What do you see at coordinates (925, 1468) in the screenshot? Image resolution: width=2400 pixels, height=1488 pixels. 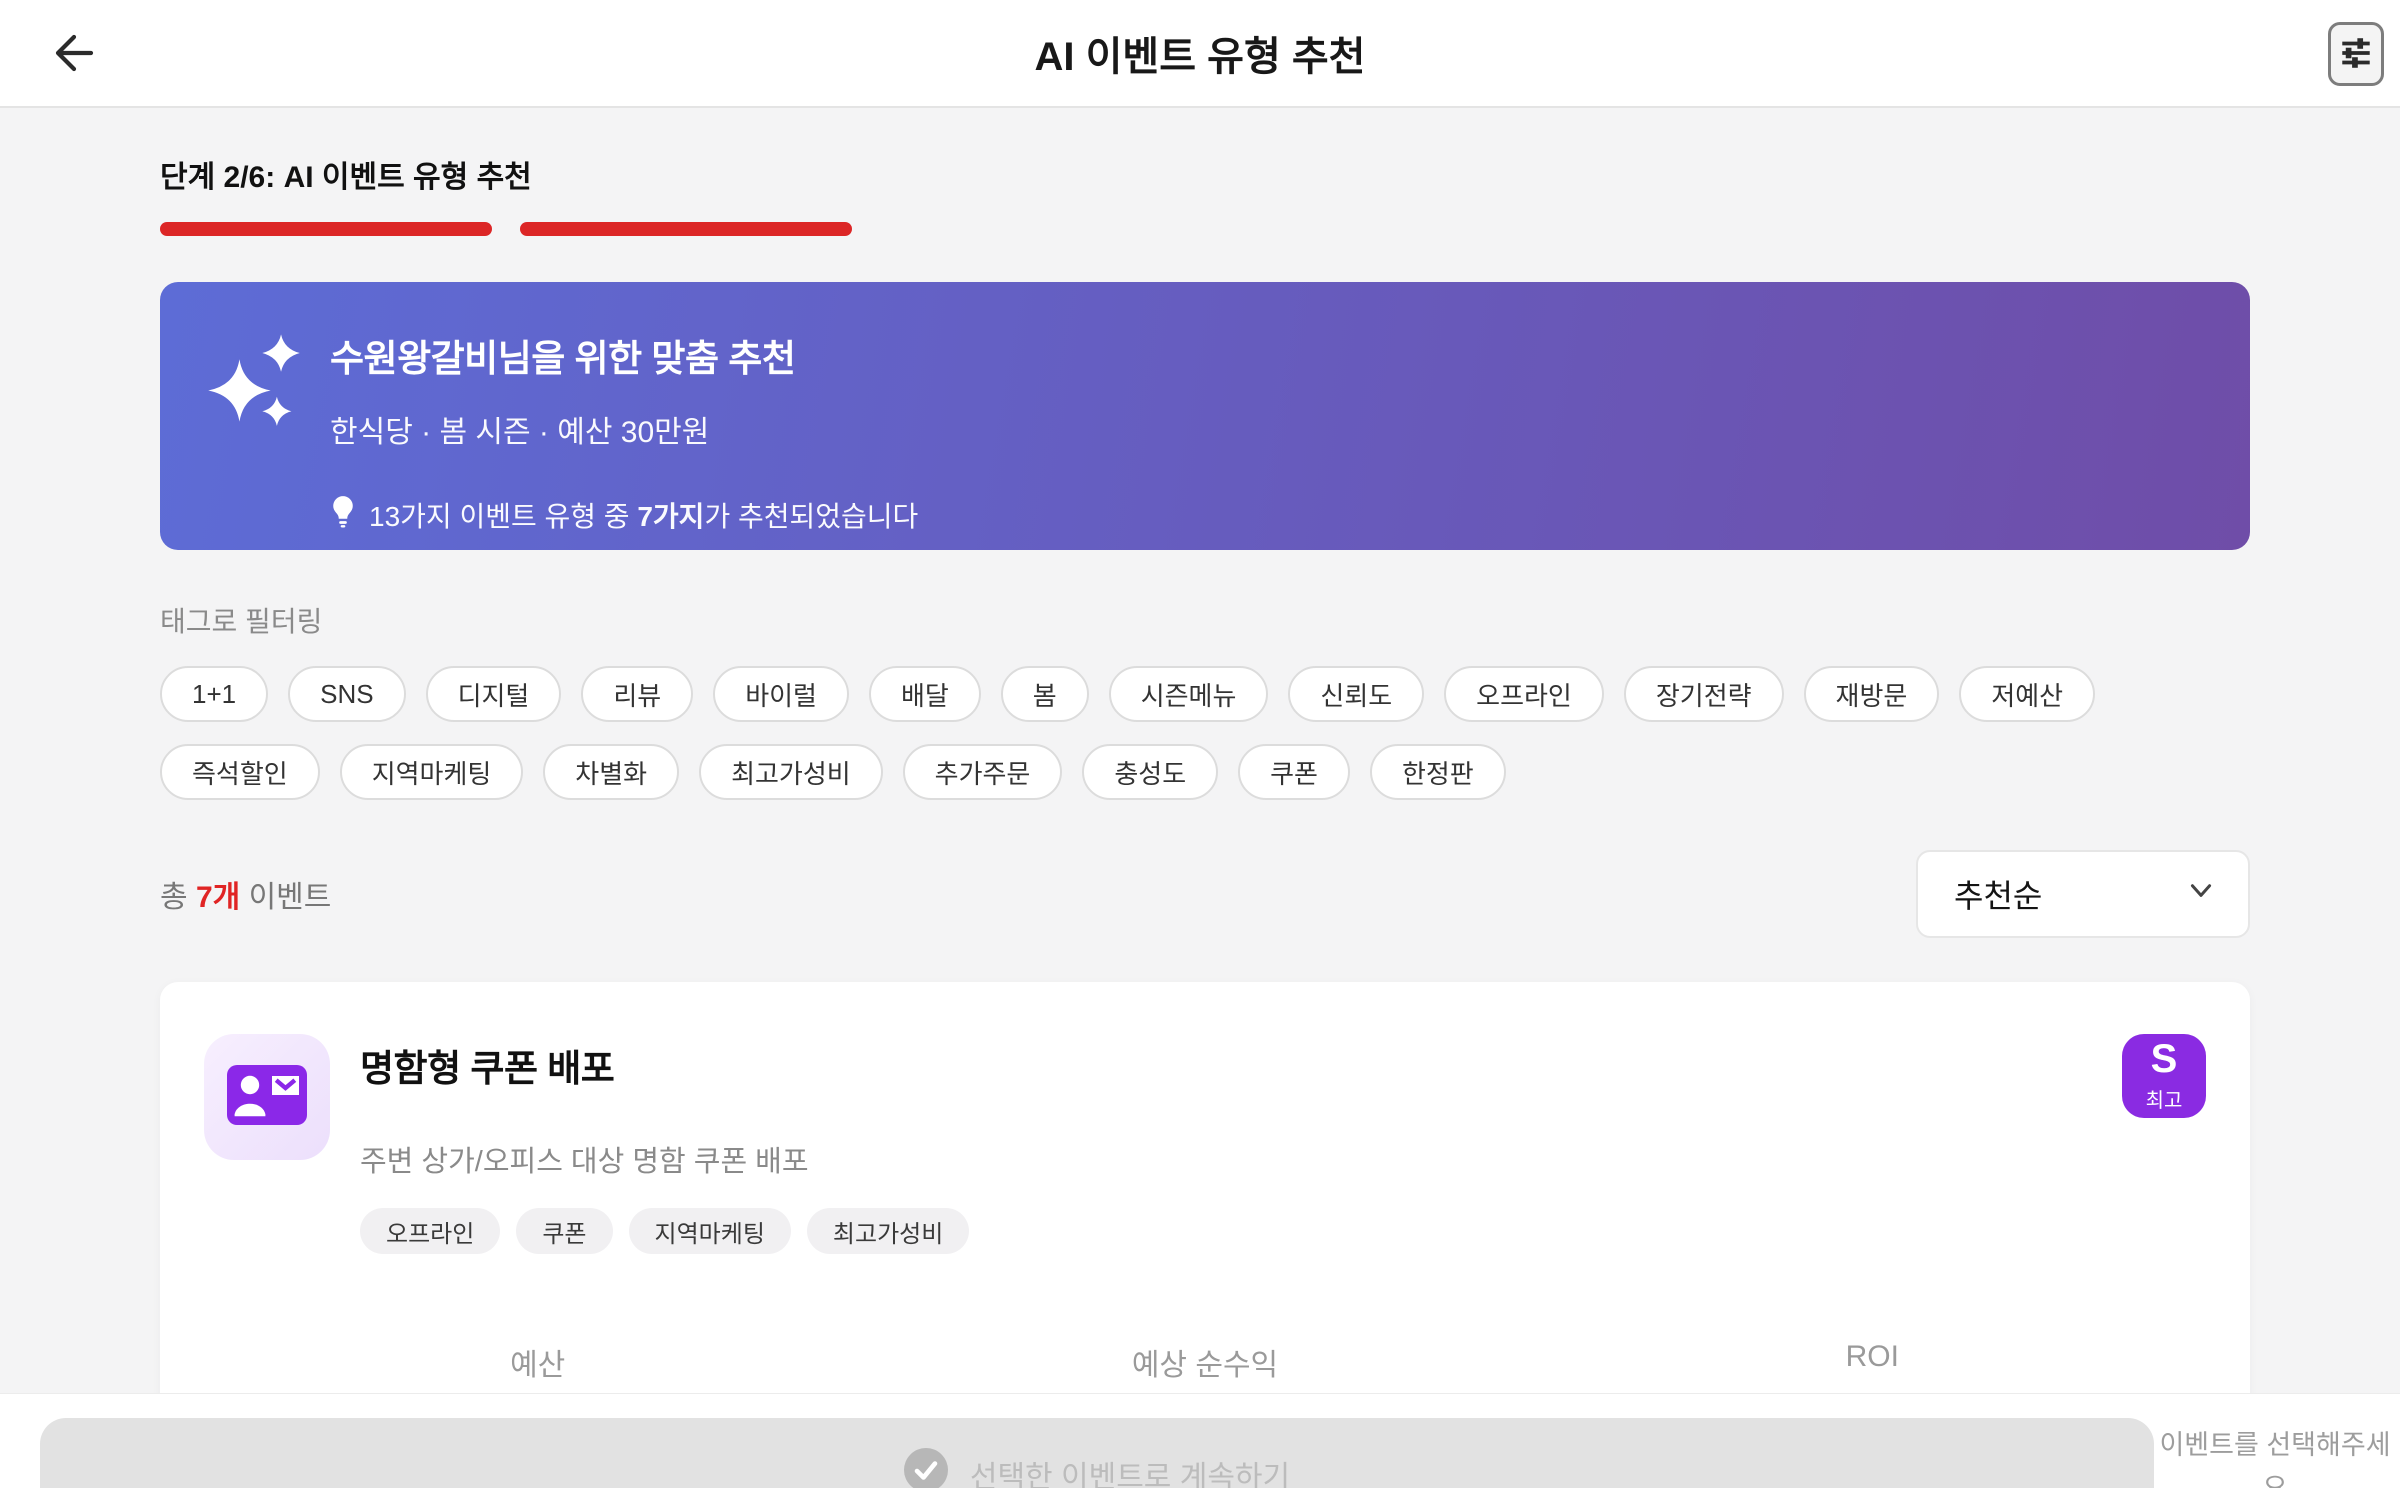 I see `check-circle-icon` at bounding box center [925, 1468].